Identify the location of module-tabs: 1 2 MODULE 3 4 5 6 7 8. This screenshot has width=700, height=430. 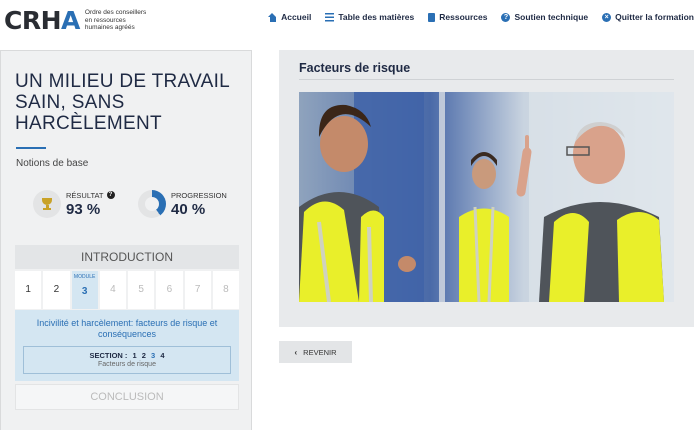
(127, 290).